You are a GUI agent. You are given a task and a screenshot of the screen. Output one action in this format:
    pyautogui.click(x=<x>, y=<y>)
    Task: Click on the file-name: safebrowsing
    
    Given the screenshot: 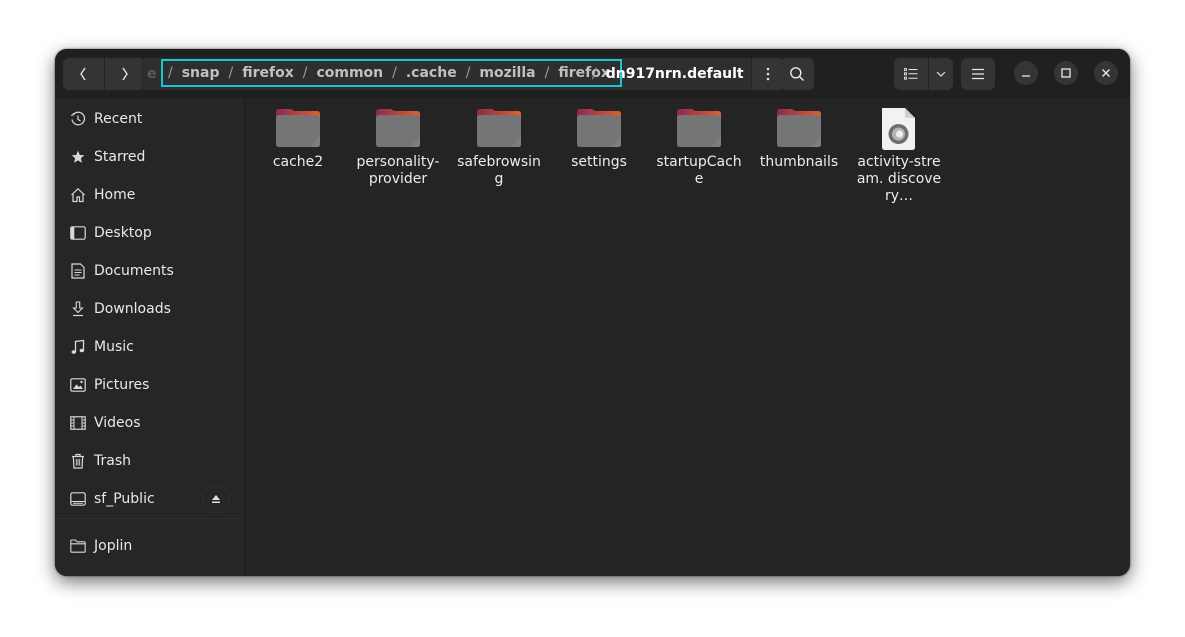 What is the action you would take?
    pyautogui.click(x=499, y=170)
    